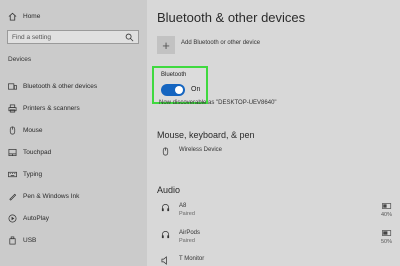 The height and width of the screenshot is (266, 400). I want to click on keyboard-icon, so click(12, 174).